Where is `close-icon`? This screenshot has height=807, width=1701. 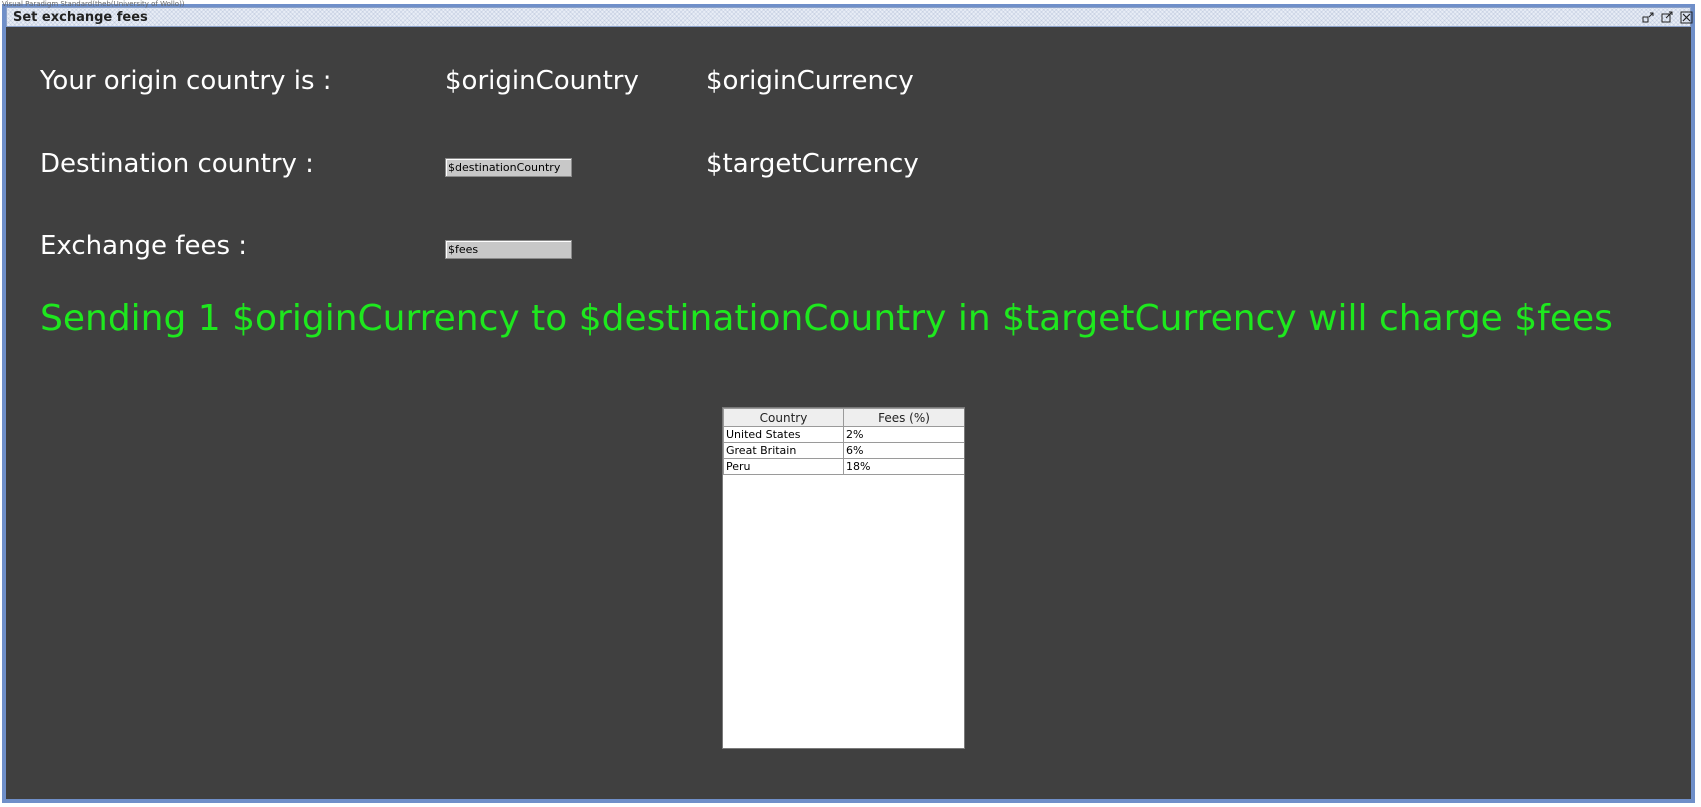
close-icon is located at coordinates (1686, 17).